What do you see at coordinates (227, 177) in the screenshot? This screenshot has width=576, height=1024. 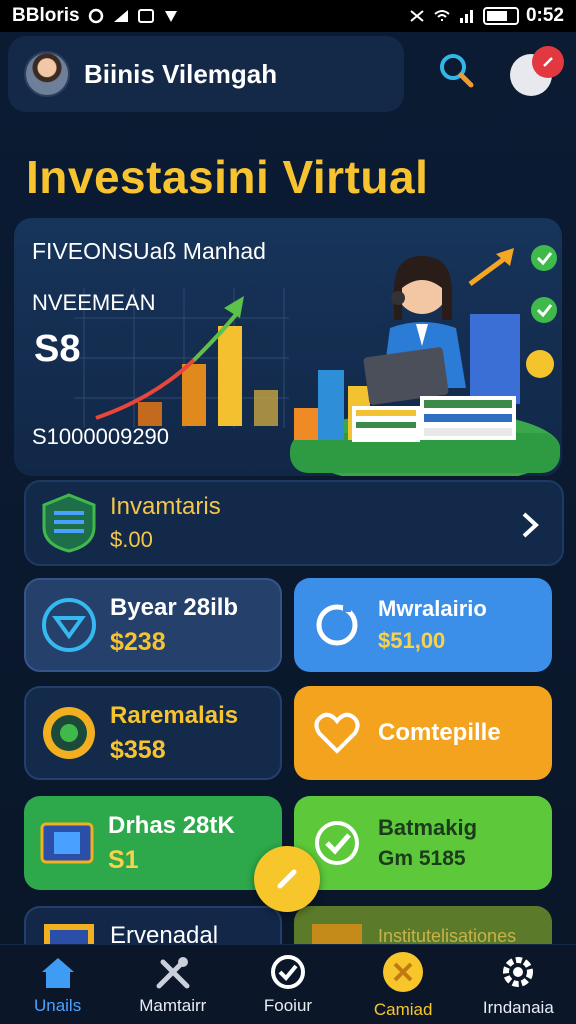 I see `page-title: Investasini Virtual` at bounding box center [227, 177].